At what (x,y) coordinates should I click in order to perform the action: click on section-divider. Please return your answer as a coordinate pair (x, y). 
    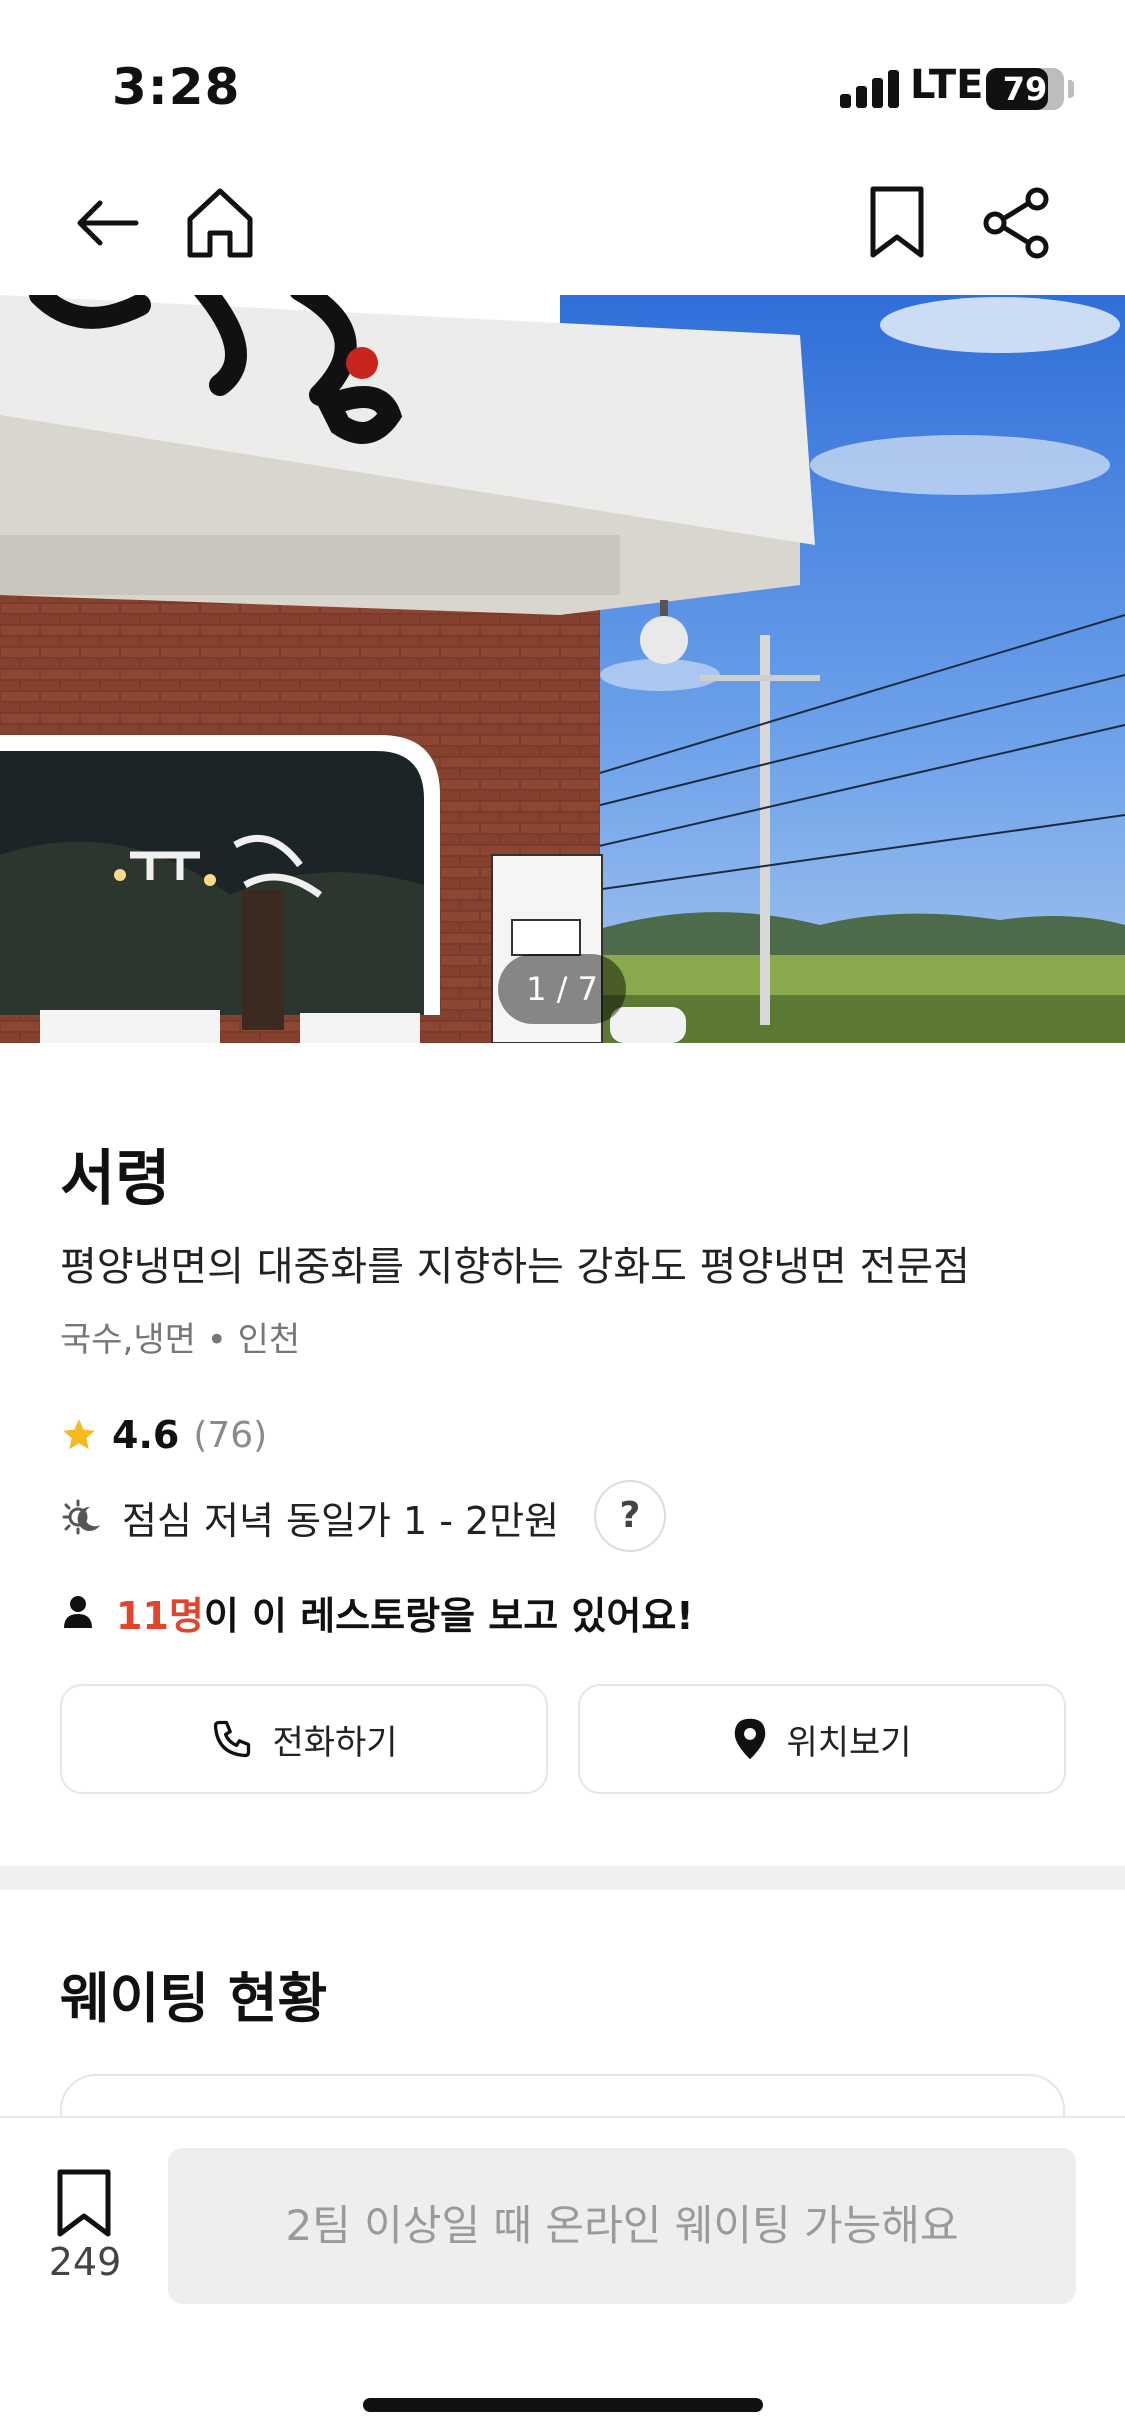
    Looking at the image, I should click on (562, 1878).